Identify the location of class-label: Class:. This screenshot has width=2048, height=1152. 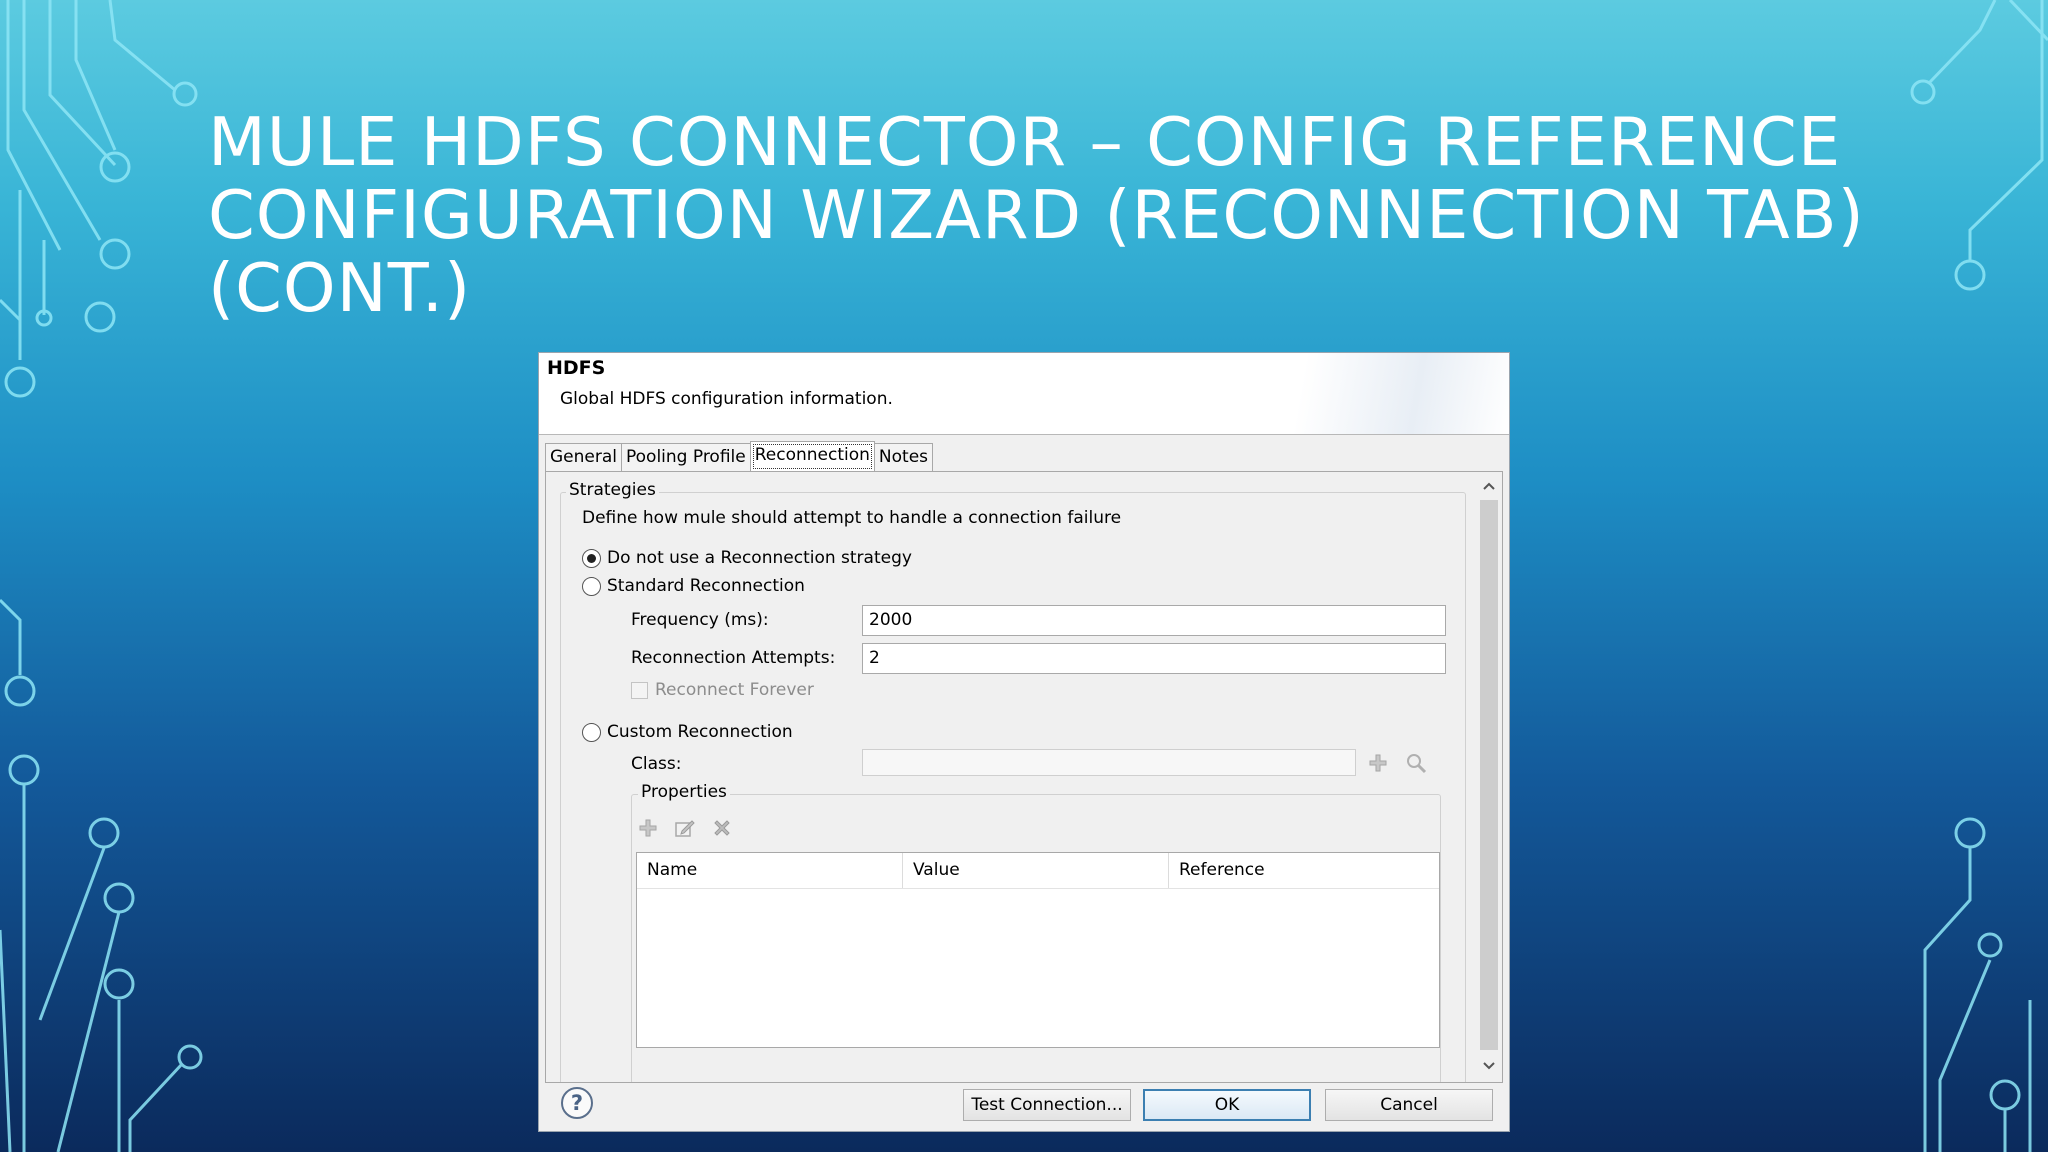
(656, 764).